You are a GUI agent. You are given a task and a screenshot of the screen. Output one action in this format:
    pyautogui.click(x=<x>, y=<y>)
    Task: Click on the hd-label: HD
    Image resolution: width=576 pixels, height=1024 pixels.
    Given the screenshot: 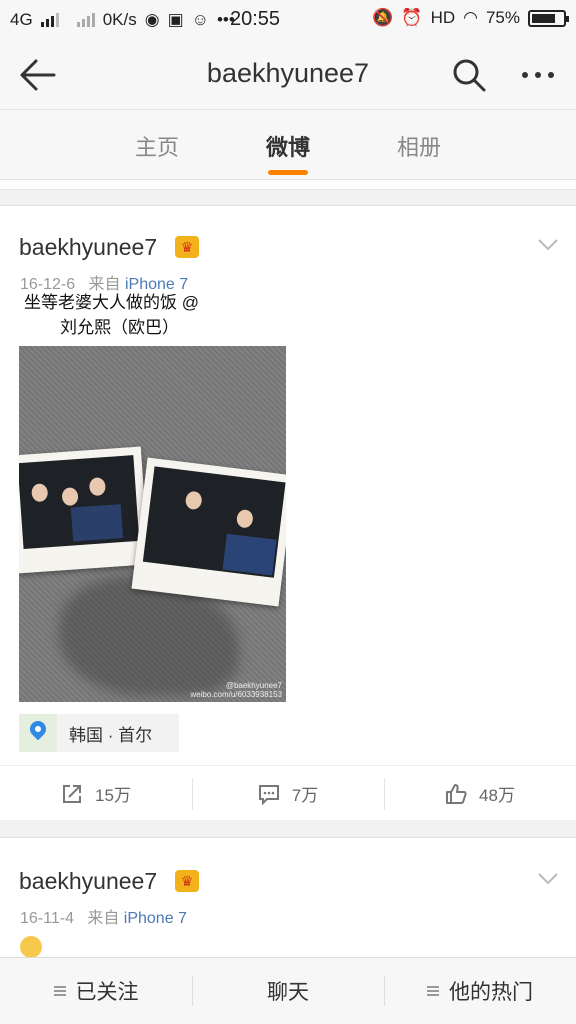 What is the action you would take?
    pyautogui.click(x=443, y=17)
    